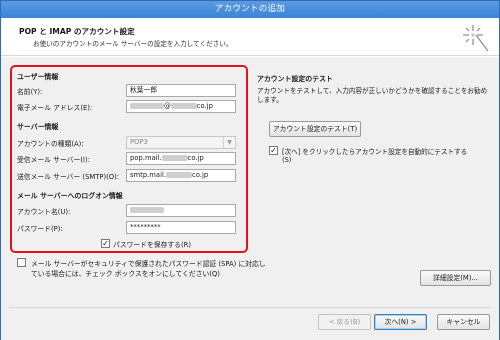 The image size is (500, 340). What do you see at coordinates (372, 91) in the screenshot?
I see `test-description-line1: アカウントをテストして、入力内容が正しいかどうかを確認することをお勧め` at bounding box center [372, 91].